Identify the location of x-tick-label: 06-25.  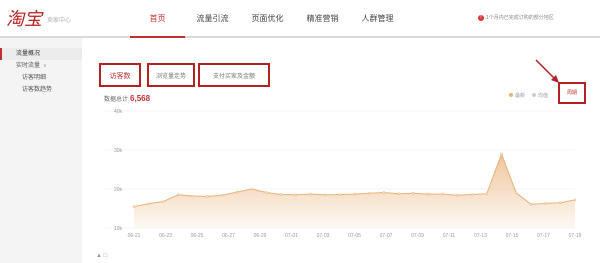
(197, 236).